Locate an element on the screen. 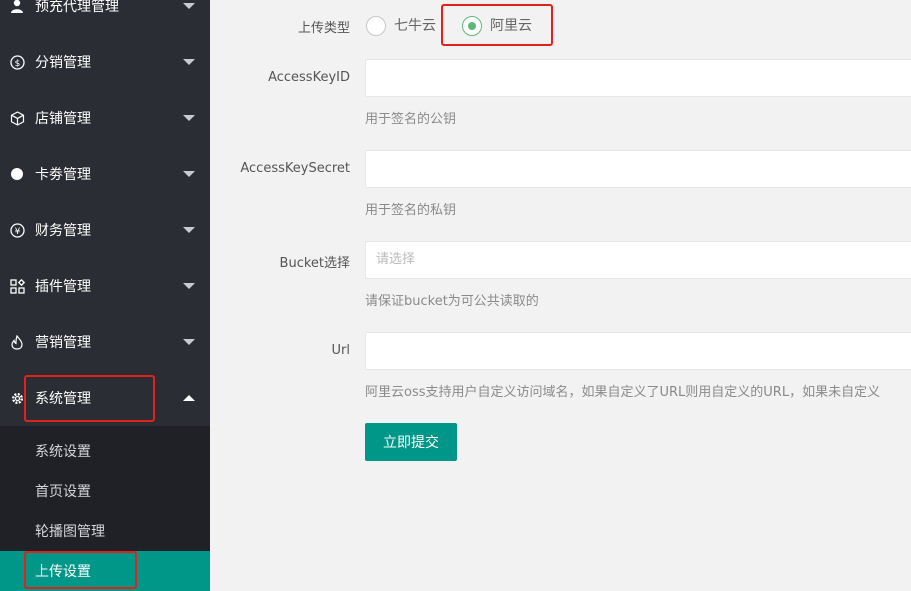  bucket-select: 请选择 is located at coordinates (638, 260).